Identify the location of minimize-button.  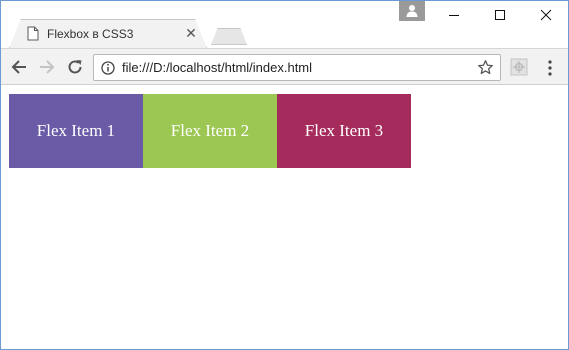
(454, 15).